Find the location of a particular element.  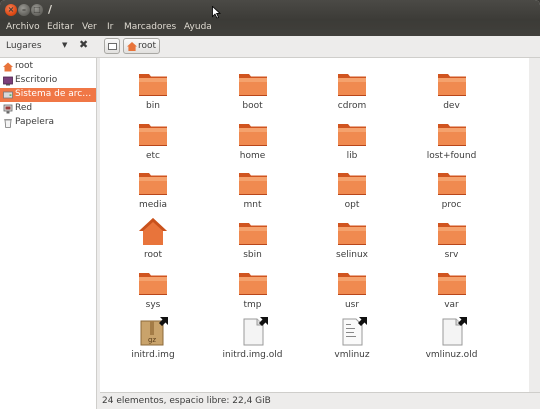

location-toolbar: Lugares ▼ ✖ root is located at coordinates (270, 47).